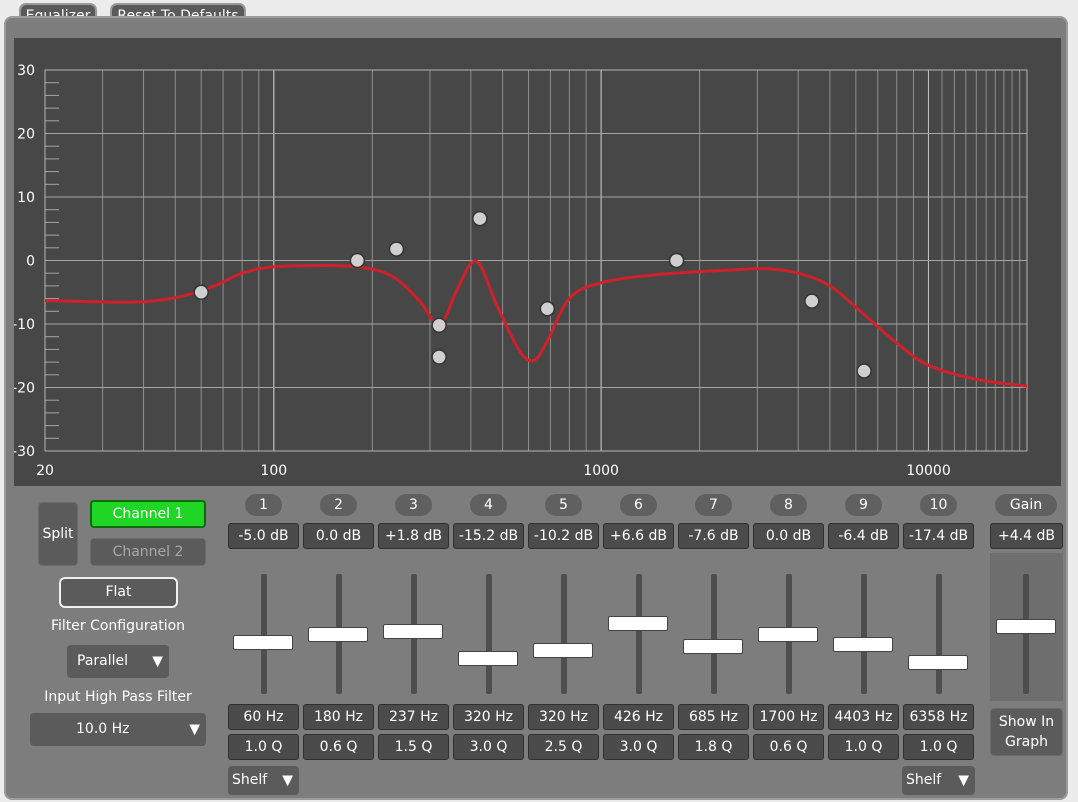 Image resolution: width=1078 pixels, height=802 pixels. Describe the element at coordinates (26, 71) in the screenshot. I see `y-tick-label: 30` at that location.